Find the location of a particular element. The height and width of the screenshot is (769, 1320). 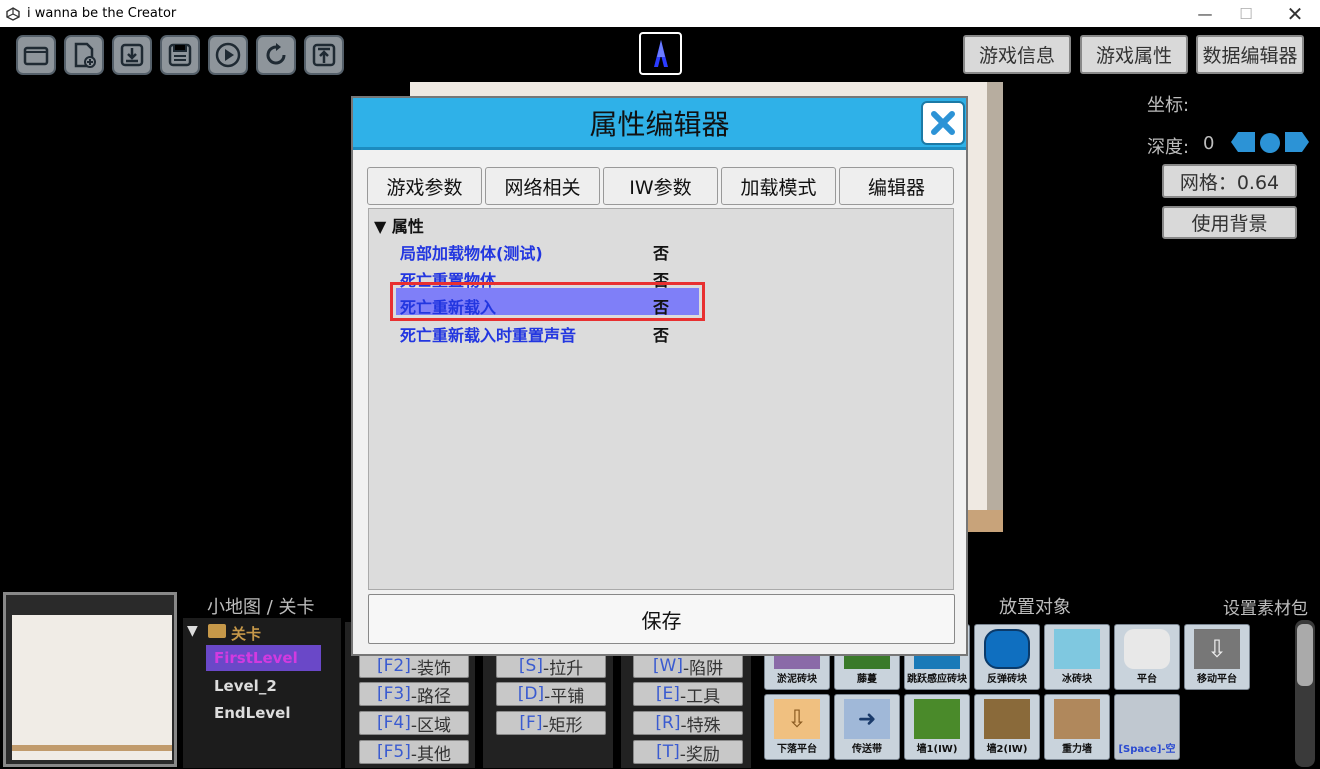

upload-icon is located at coordinates (324, 55).